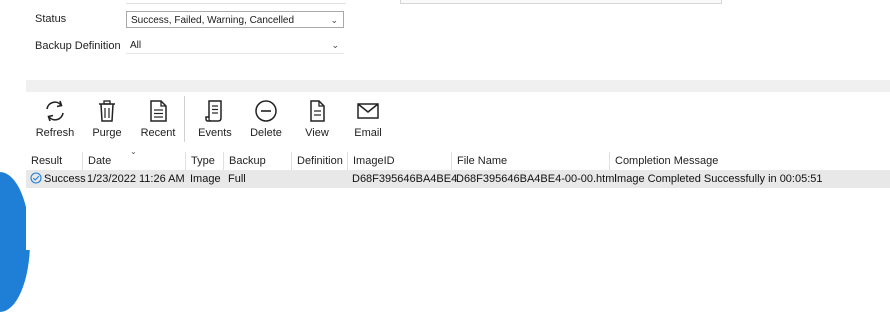  I want to click on delete-label: Delete, so click(266, 133).